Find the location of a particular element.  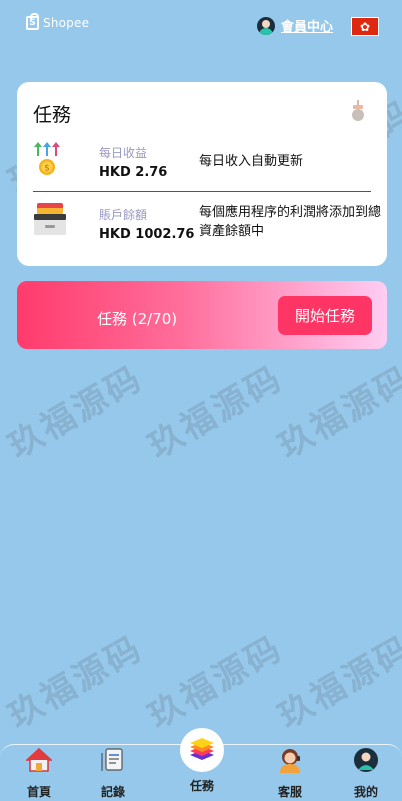

nav-item-tasks: 任務 is located at coordinates (202, 782).